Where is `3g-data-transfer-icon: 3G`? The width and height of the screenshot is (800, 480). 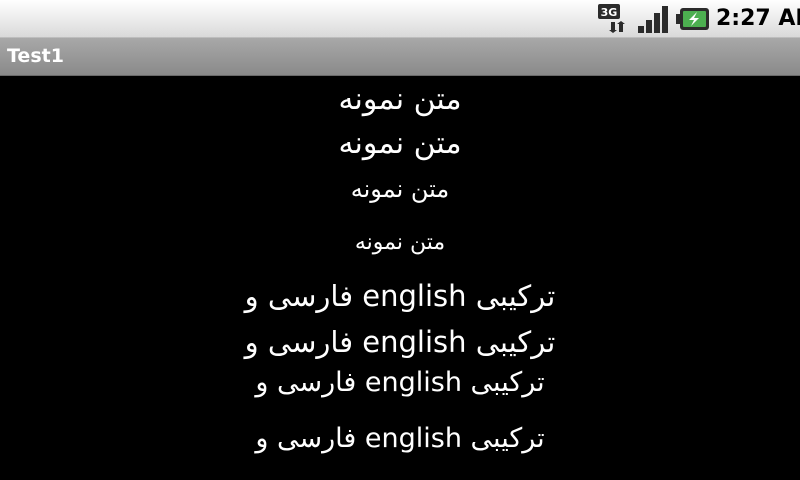
3g-data-transfer-icon: 3G is located at coordinates (611, 18).